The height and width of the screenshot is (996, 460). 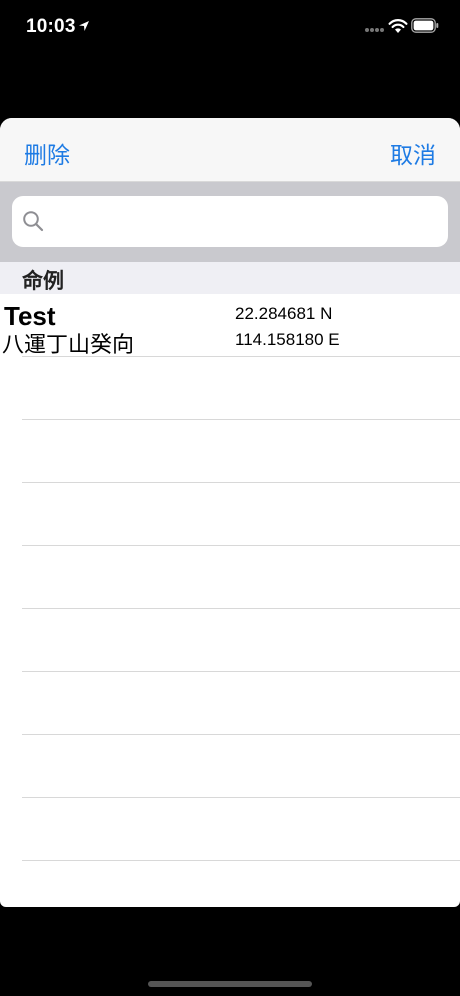 What do you see at coordinates (398, 26) in the screenshot?
I see `wifi-icon` at bounding box center [398, 26].